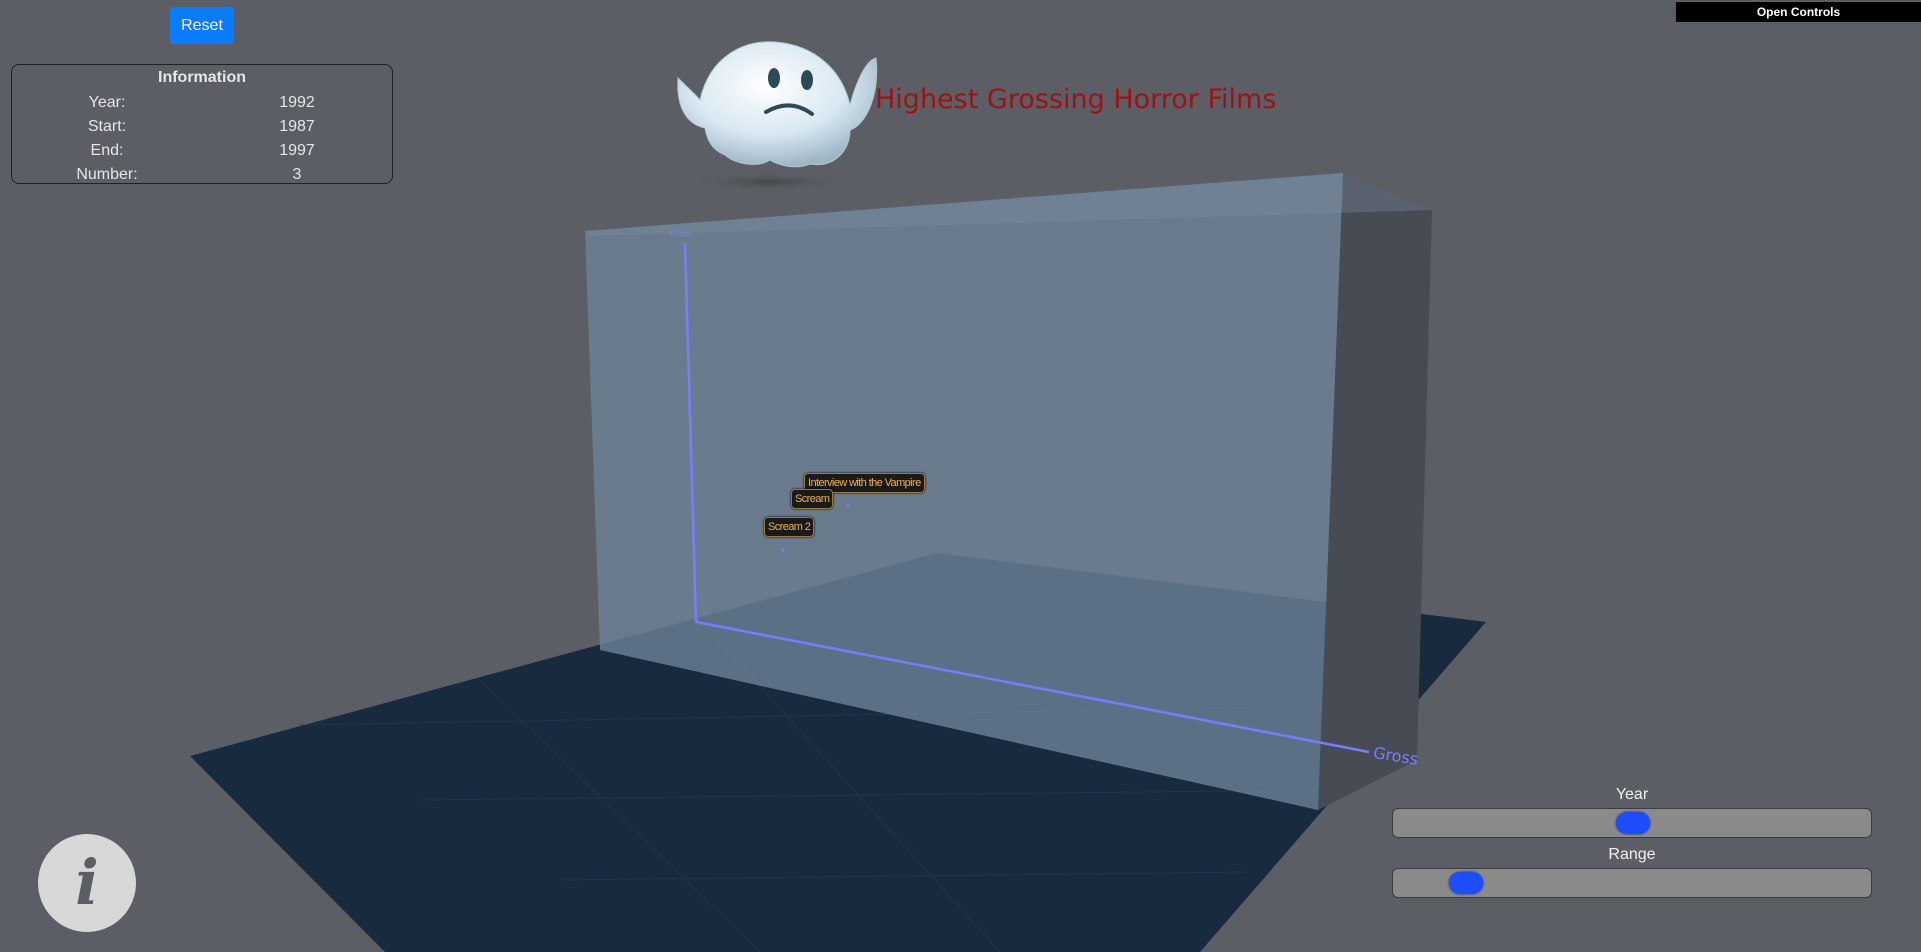 This screenshot has width=1921, height=952. I want to click on info-value: 1992, so click(297, 102).